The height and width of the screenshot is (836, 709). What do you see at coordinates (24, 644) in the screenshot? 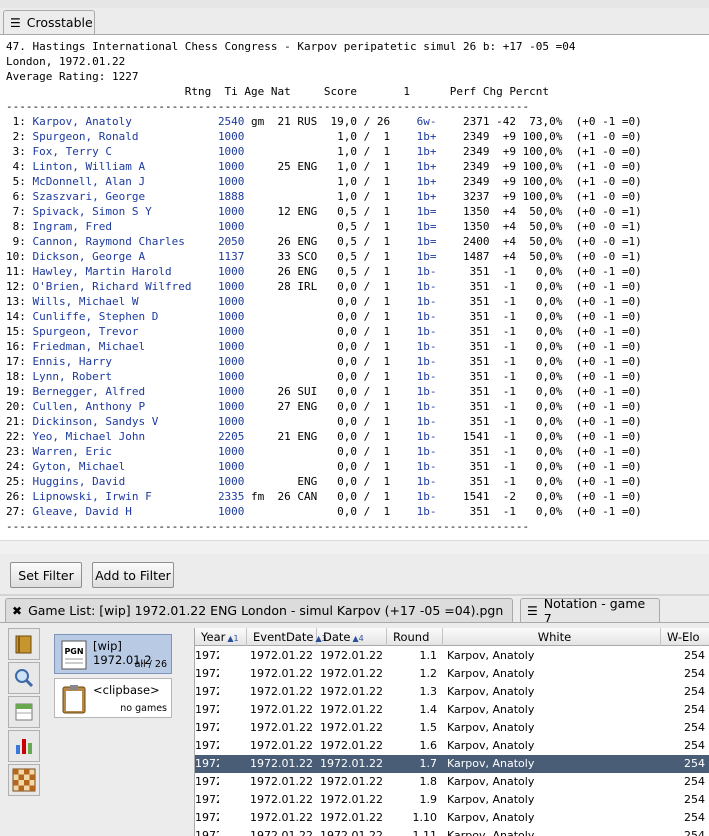
I see `open-book-icon` at bounding box center [24, 644].